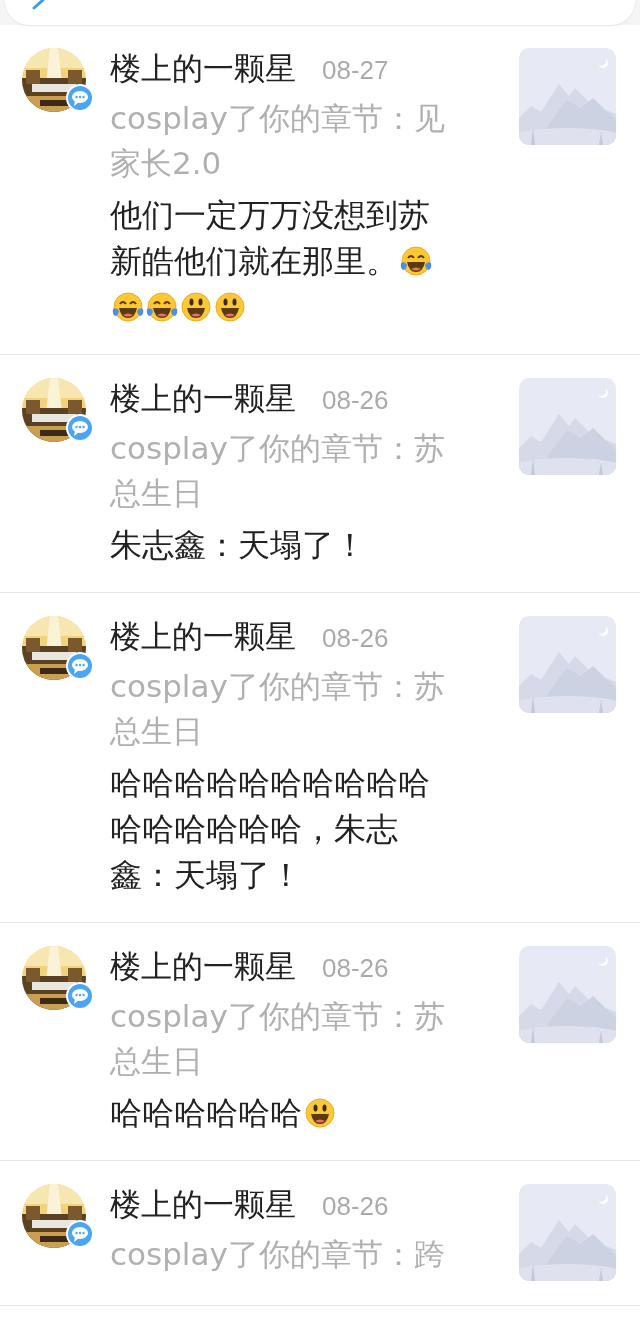 Image resolution: width=640 pixels, height=1323 pixels. I want to click on comment-text: 哈哈哈哈哈哈，朱志, so click(254, 829).